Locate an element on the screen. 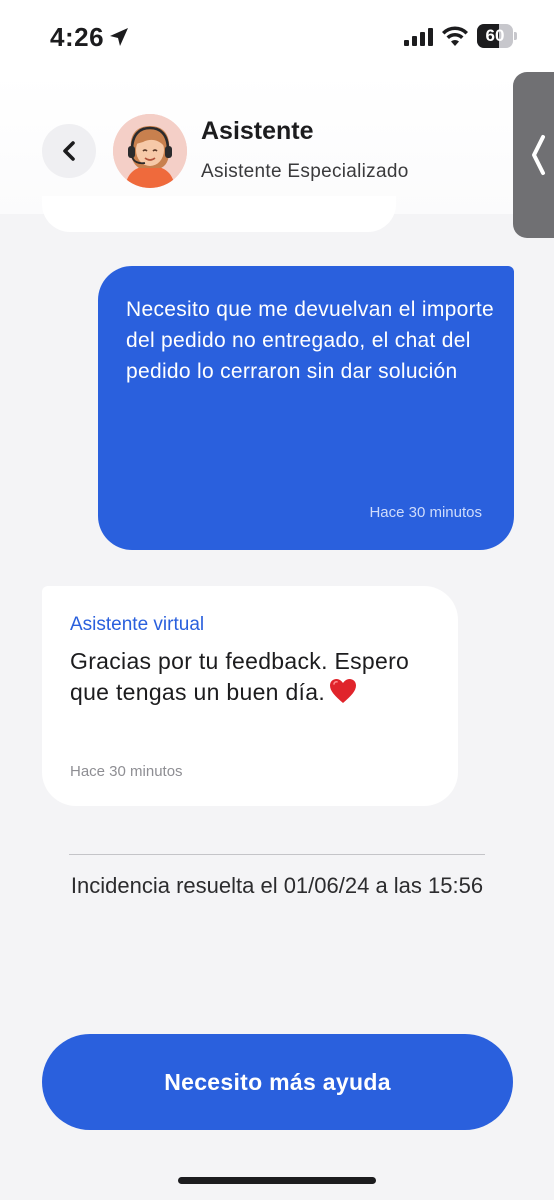 The image size is (554, 1200). back-button is located at coordinates (69, 151).